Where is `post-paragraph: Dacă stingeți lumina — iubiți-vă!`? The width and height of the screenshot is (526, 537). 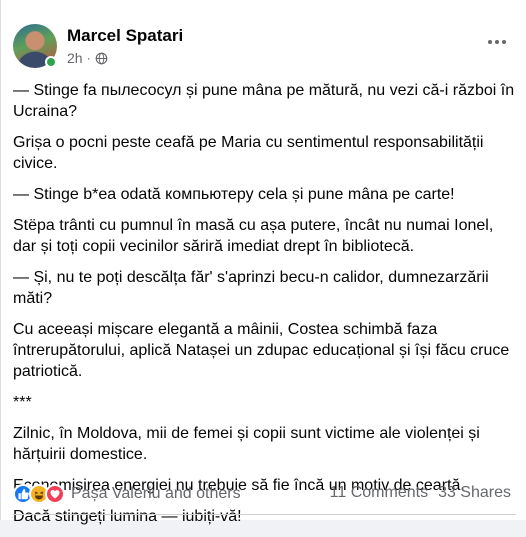 post-paragraph: Dacă stingeți lumina — iubiți-vă! is located at coordinates (127, 516).